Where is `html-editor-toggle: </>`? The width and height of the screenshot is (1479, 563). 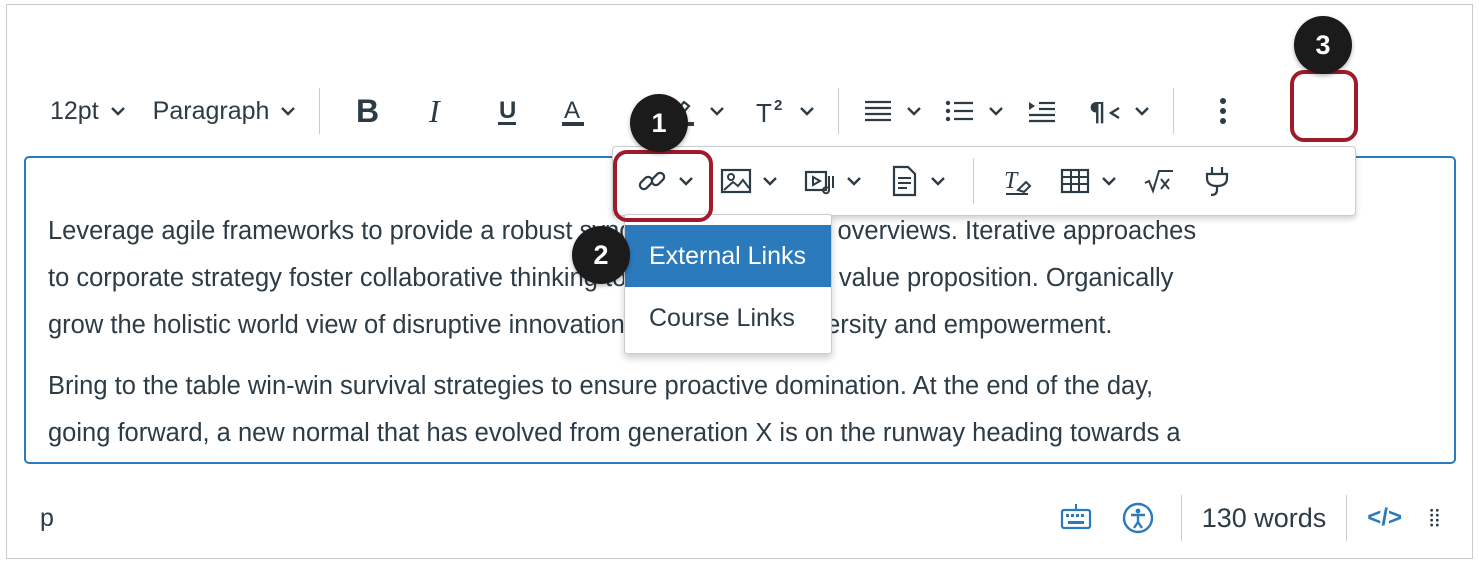 html-editor-toggle: </> is located at coordinates (1384, 518).